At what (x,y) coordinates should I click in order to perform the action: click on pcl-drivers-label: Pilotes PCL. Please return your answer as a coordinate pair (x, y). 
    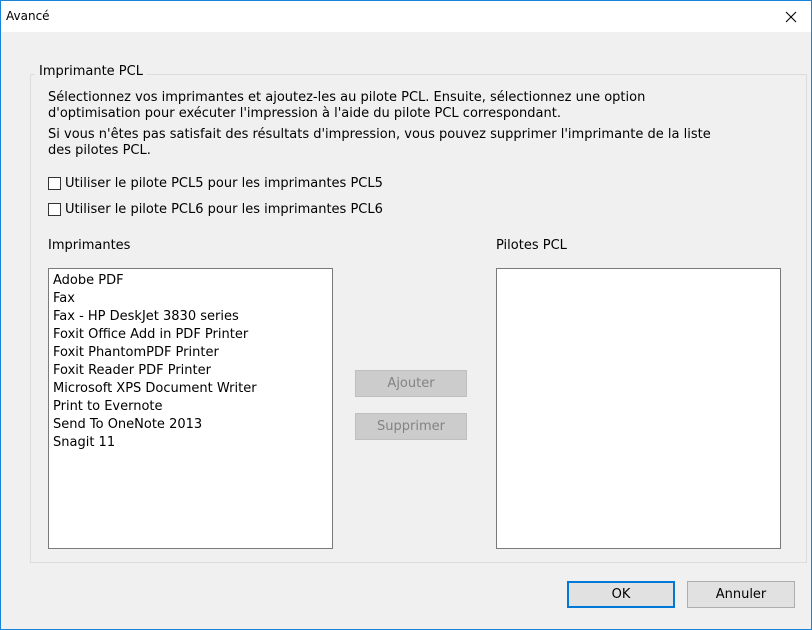
    Looking at the image, I should click on (531, 245).